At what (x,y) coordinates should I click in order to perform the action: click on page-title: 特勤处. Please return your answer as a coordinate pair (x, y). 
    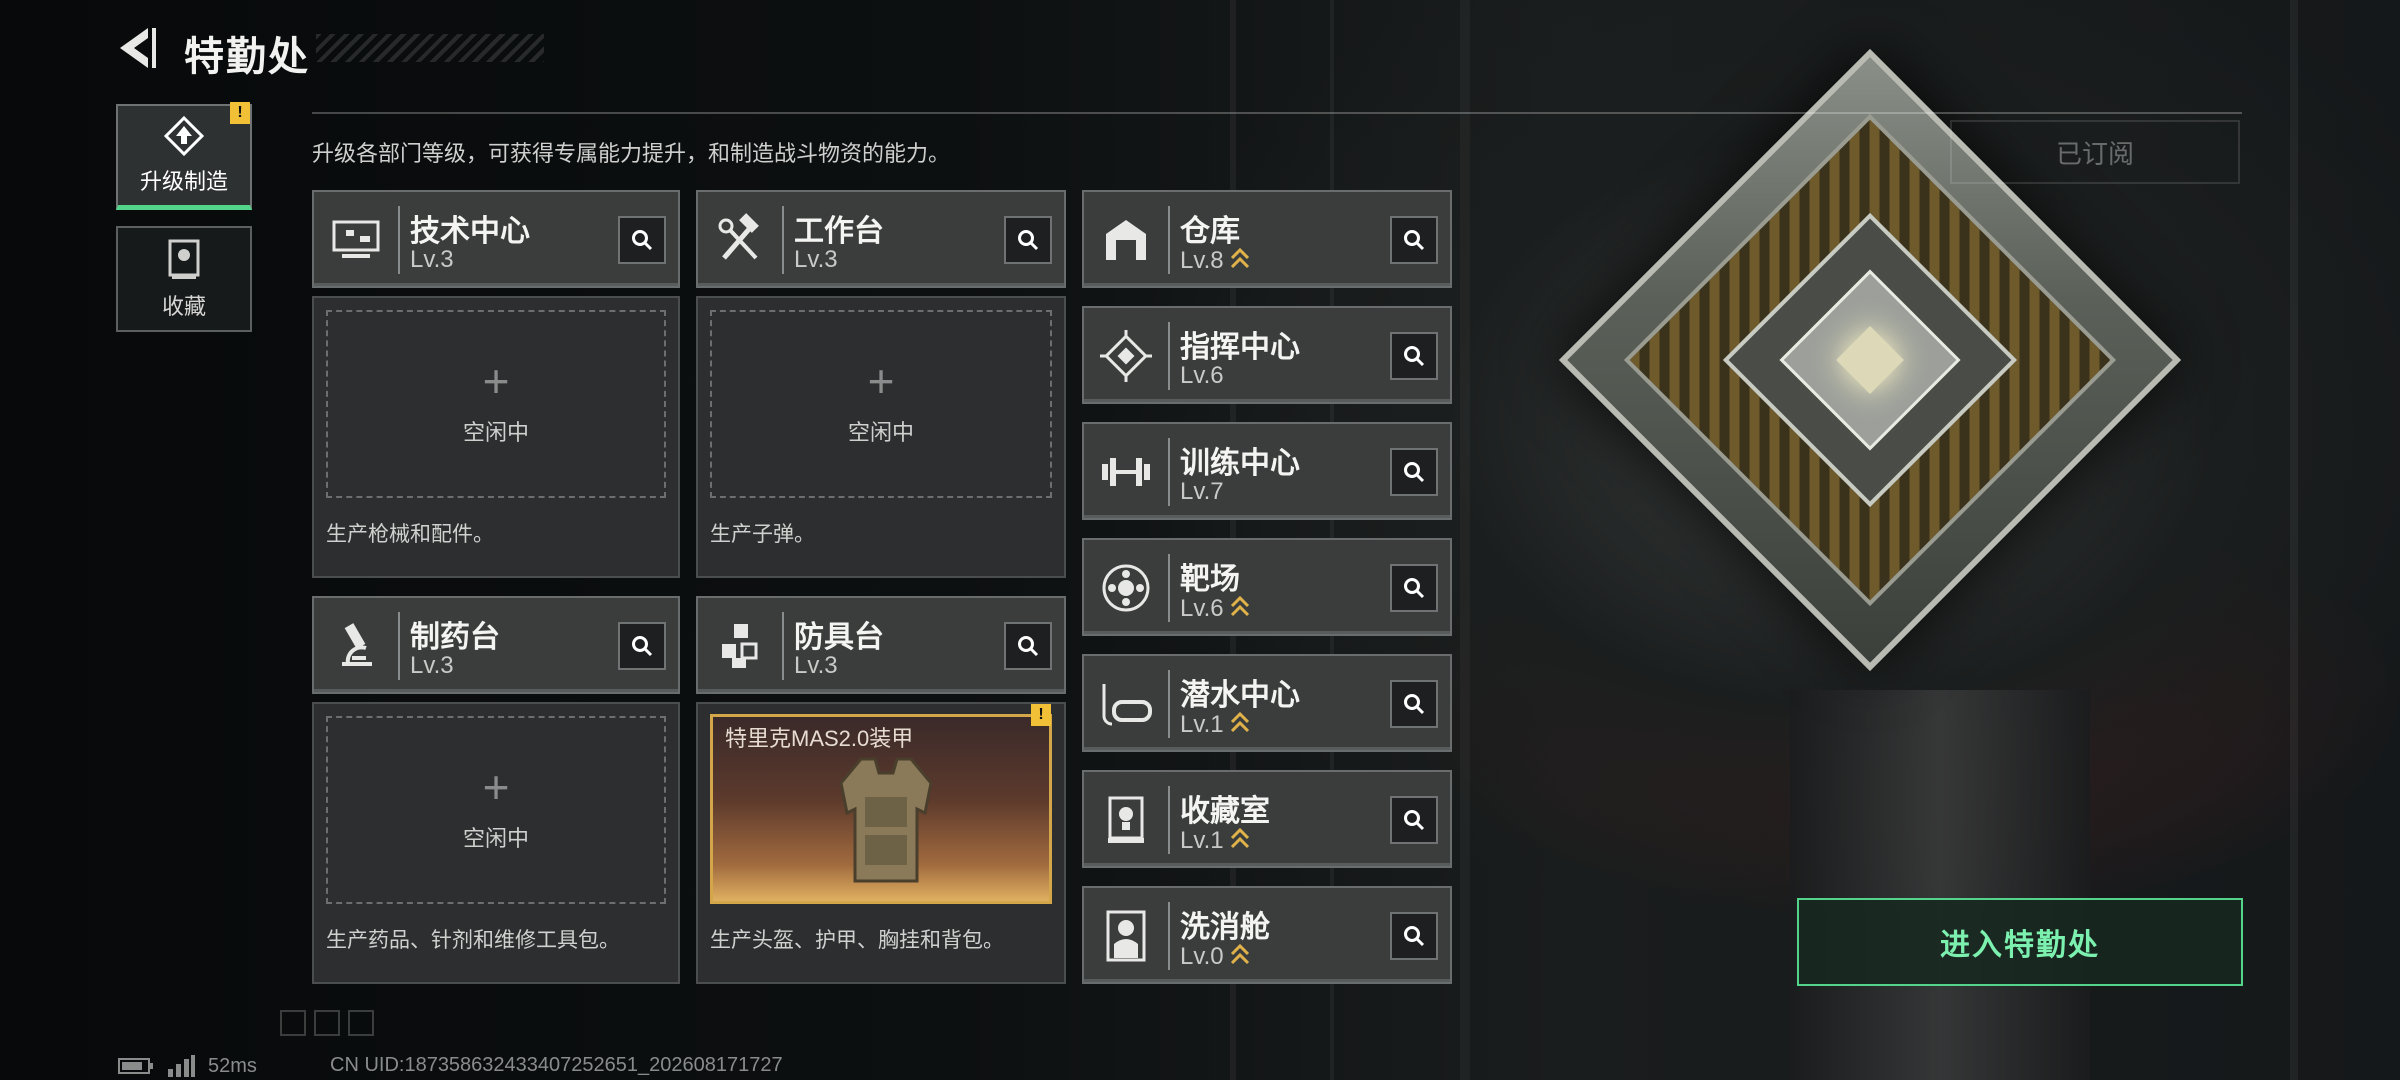
    Looking at the image, I should click on (247, 57).